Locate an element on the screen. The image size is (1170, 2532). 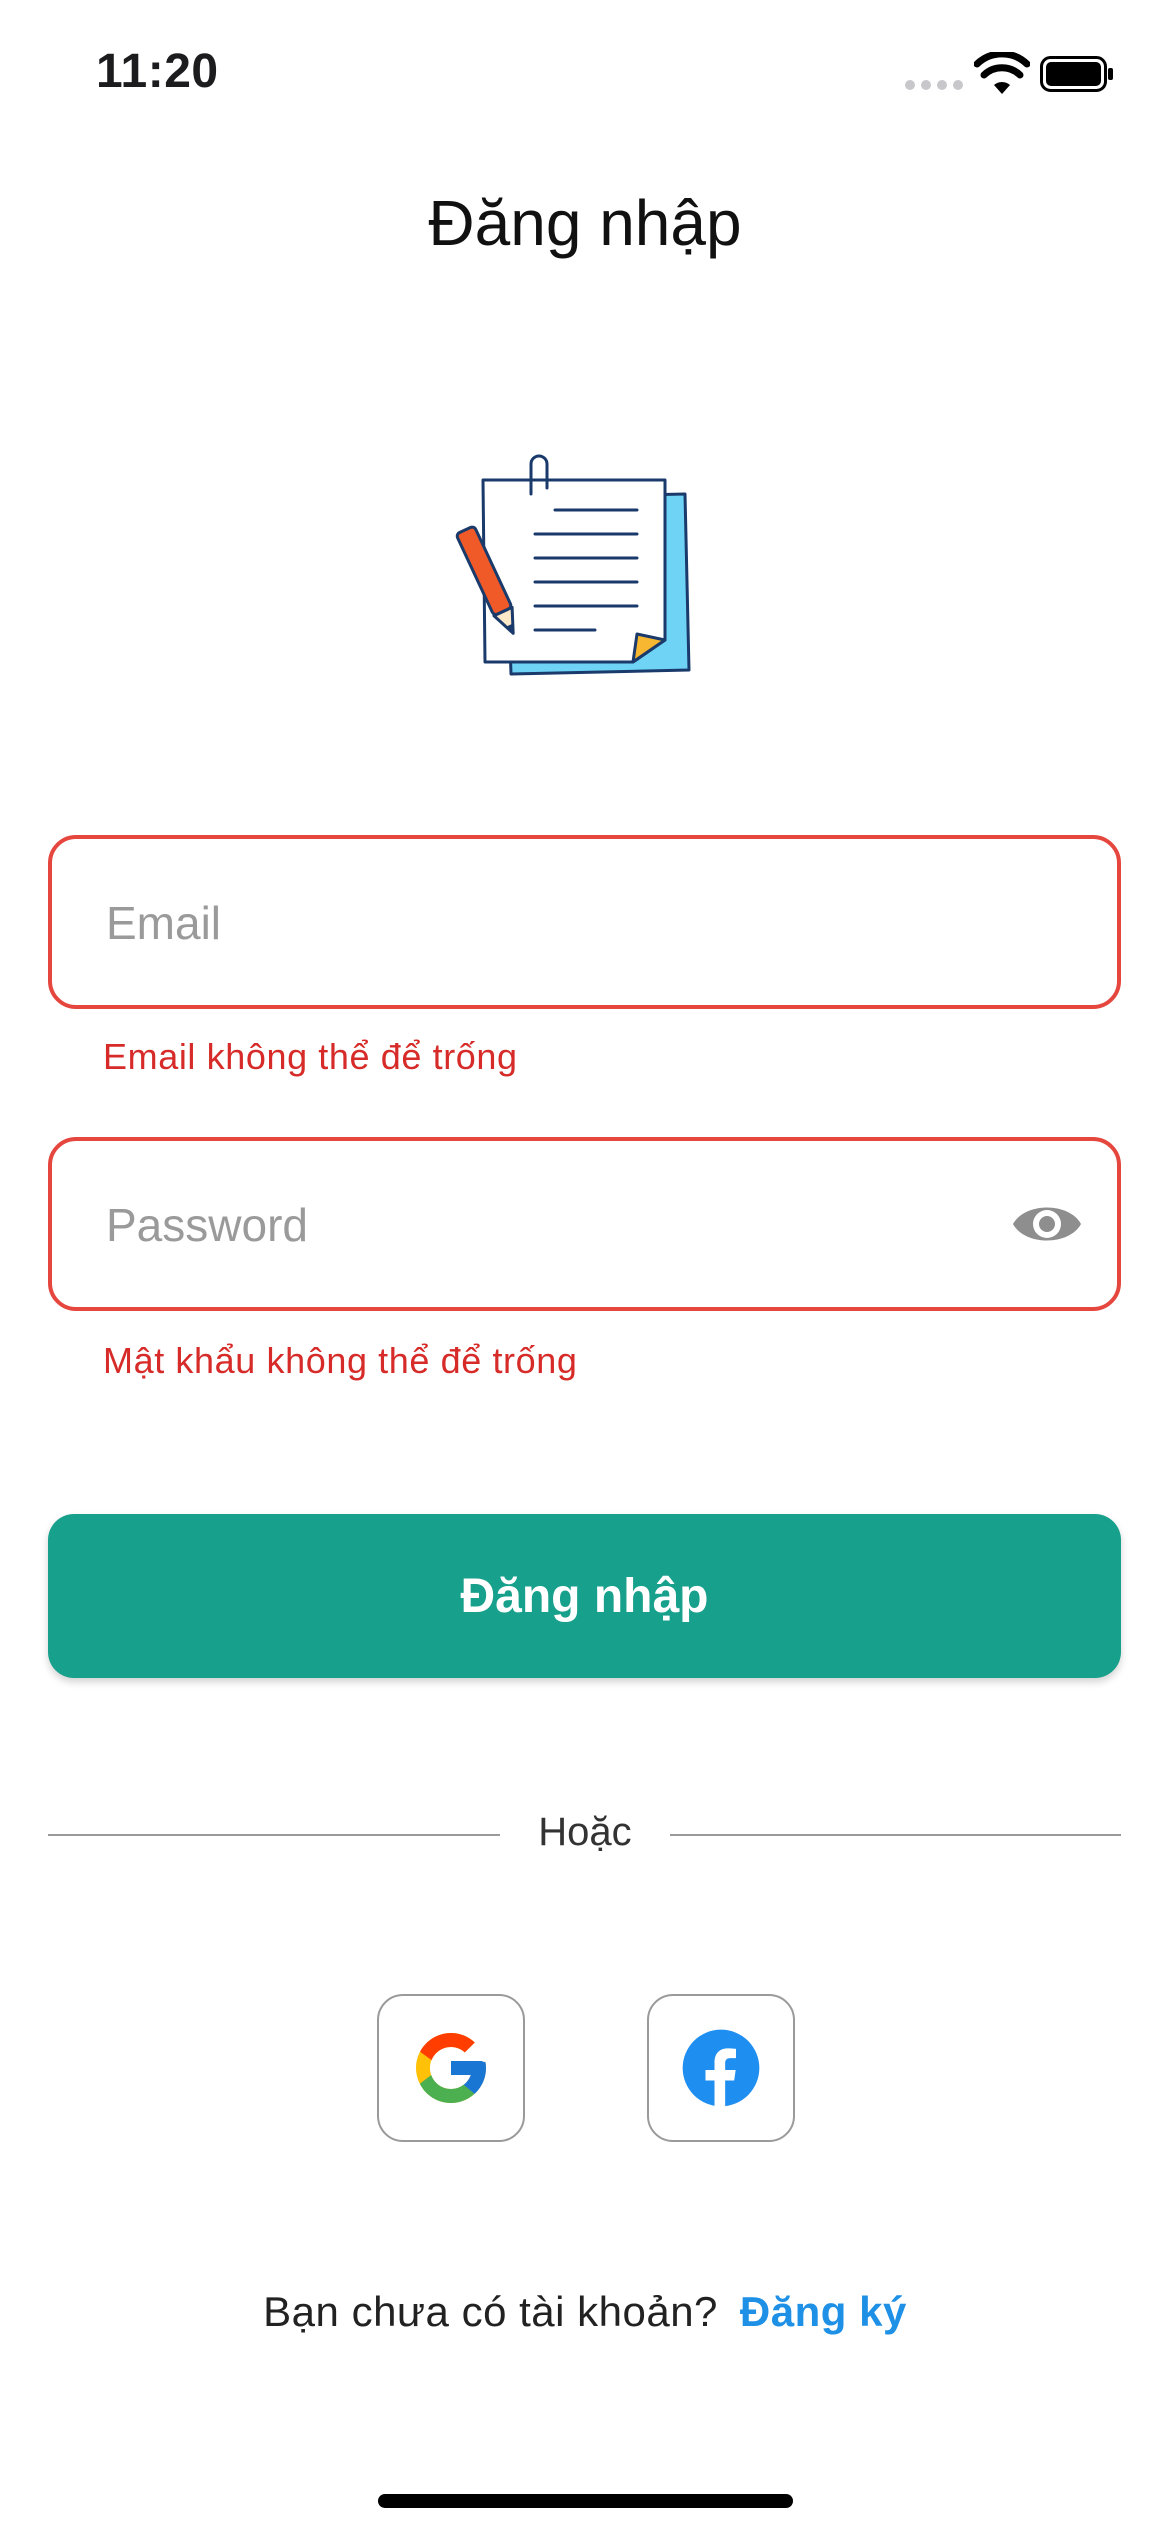
wifi-icon is located at coordinates (1002, 73).